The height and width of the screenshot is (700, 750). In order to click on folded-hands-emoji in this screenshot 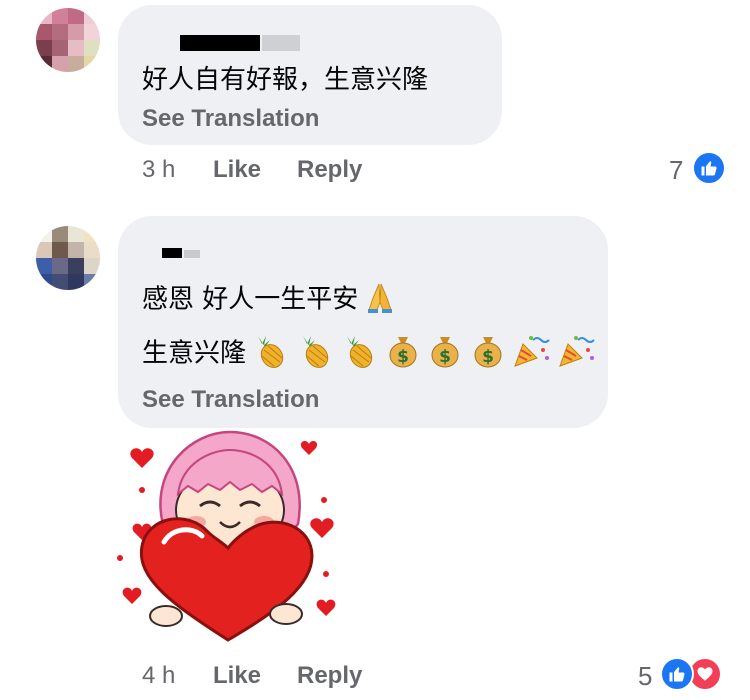, I will do `click(380, 299)`.